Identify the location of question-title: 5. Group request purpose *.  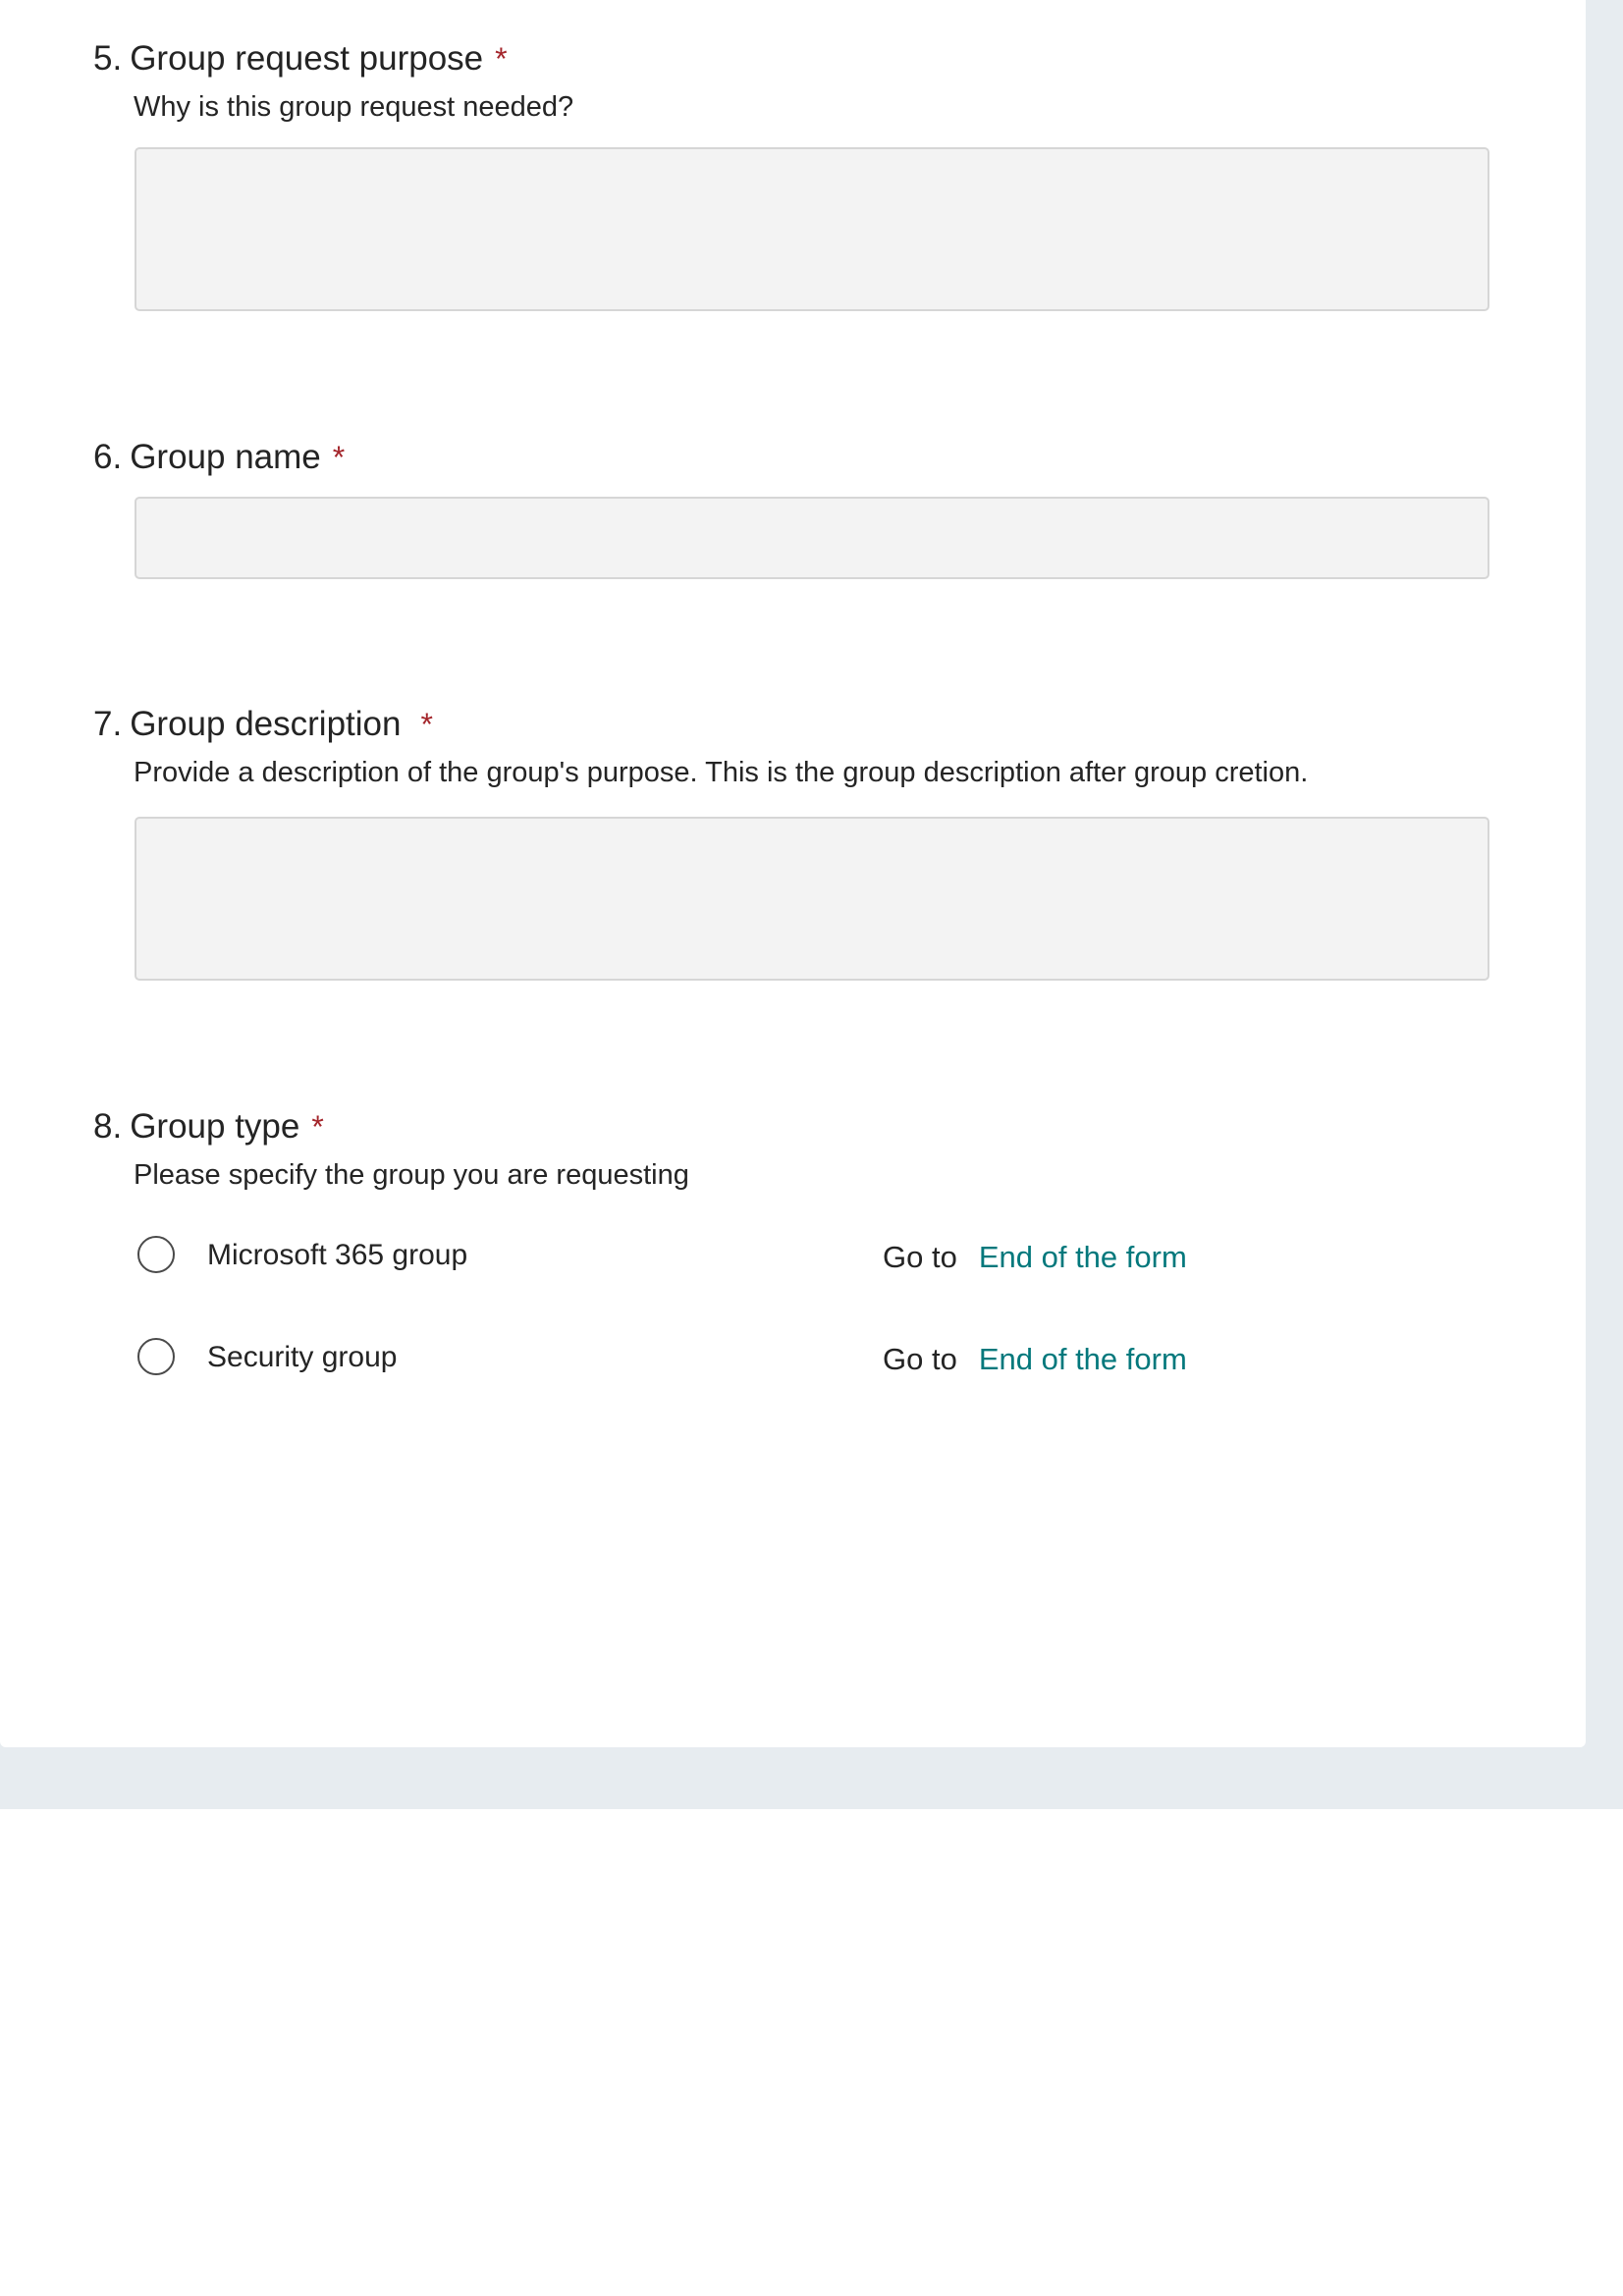
(795, 58).